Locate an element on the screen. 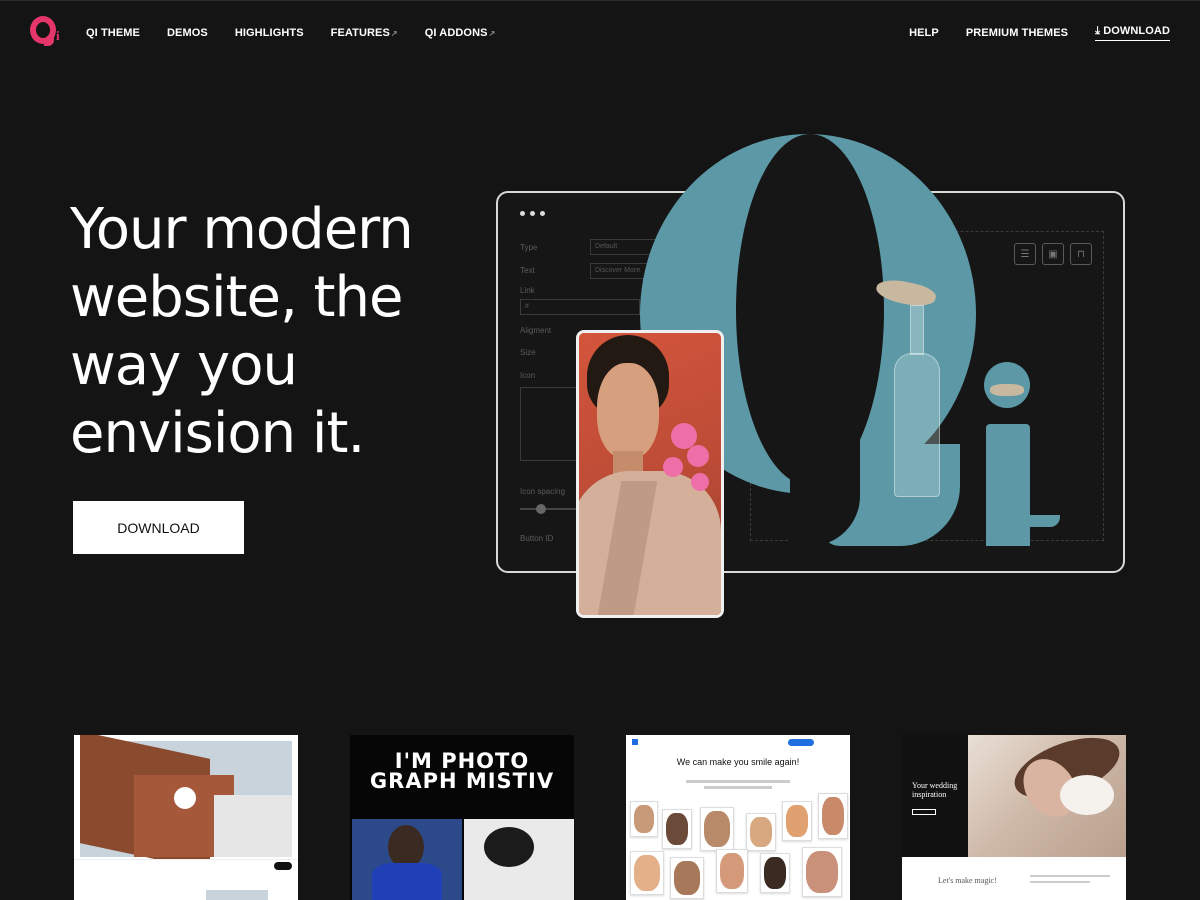 The height and width of the screenshot is (900, 1200). demo-thumbnail-architecture is located at coordinates (186, 817).